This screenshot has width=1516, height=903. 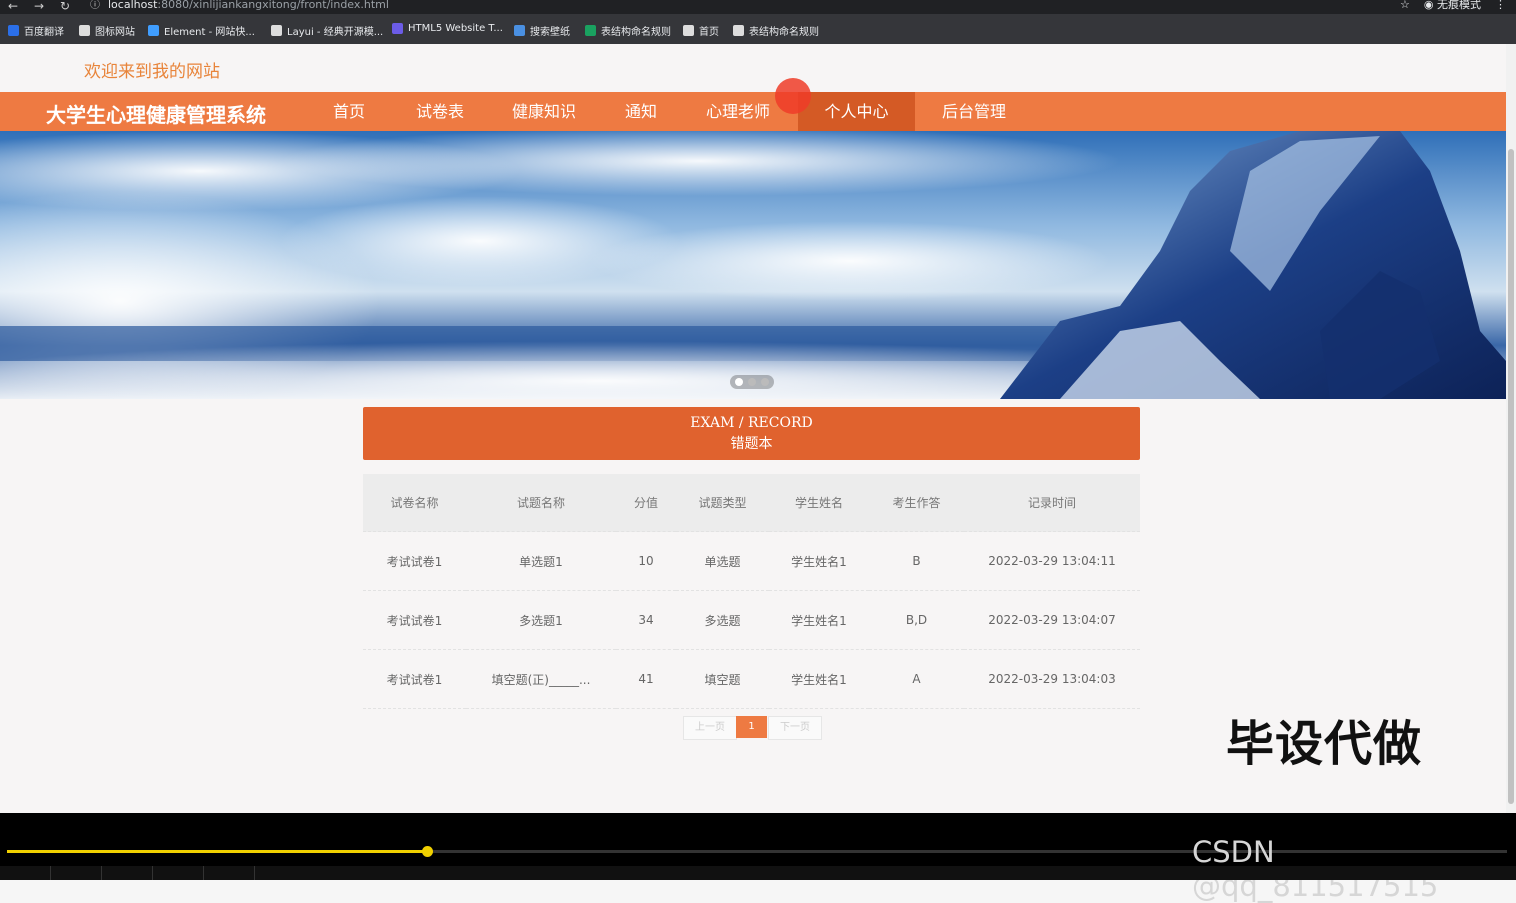 I want to click on table-cell: A, so click(x=916, y=679).